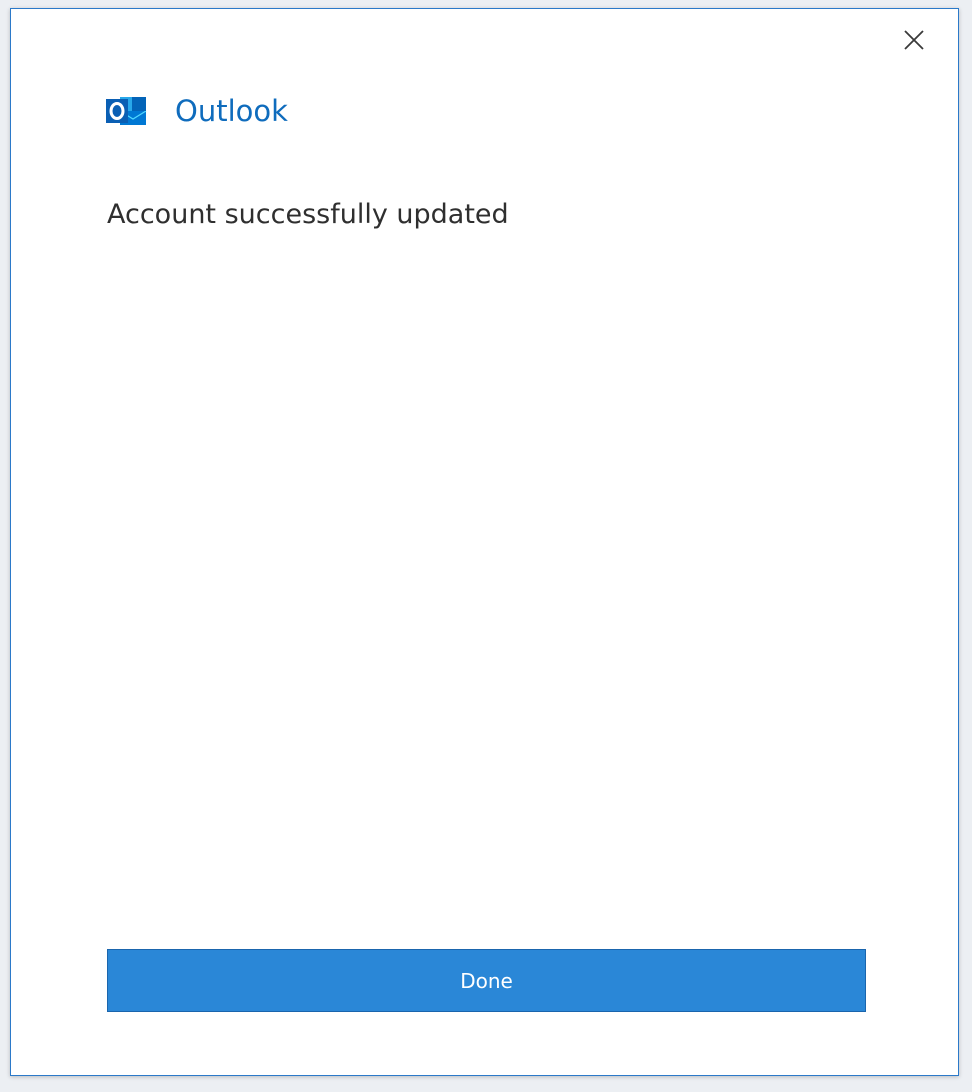 The width and height of the screenshot is (972, 1092). What do you see at coordinates (231, 111) in the screenshot?
I see `app-name: Outlook` at bounding box center [231, 111].